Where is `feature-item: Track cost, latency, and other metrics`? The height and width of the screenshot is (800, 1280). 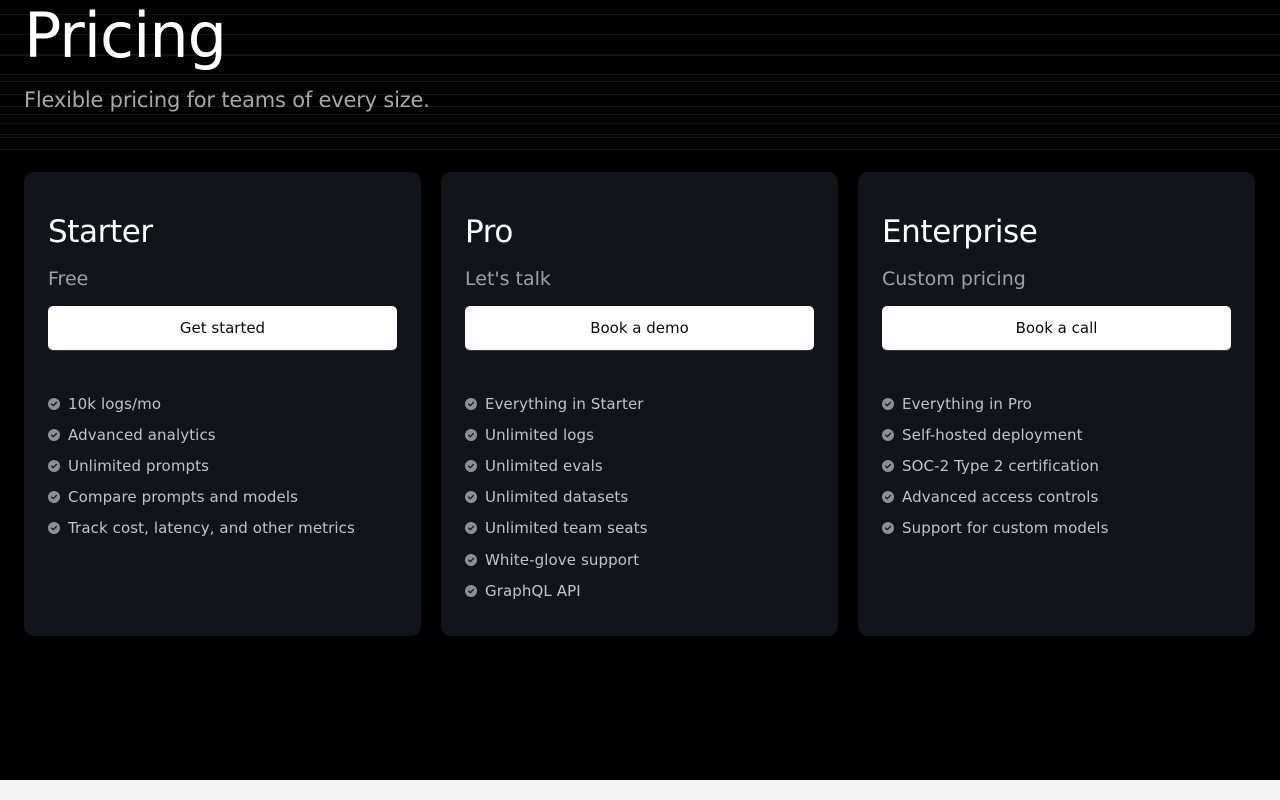 feature-item: Track cost, latency, and other metrics is located at coordinates (201, 528).